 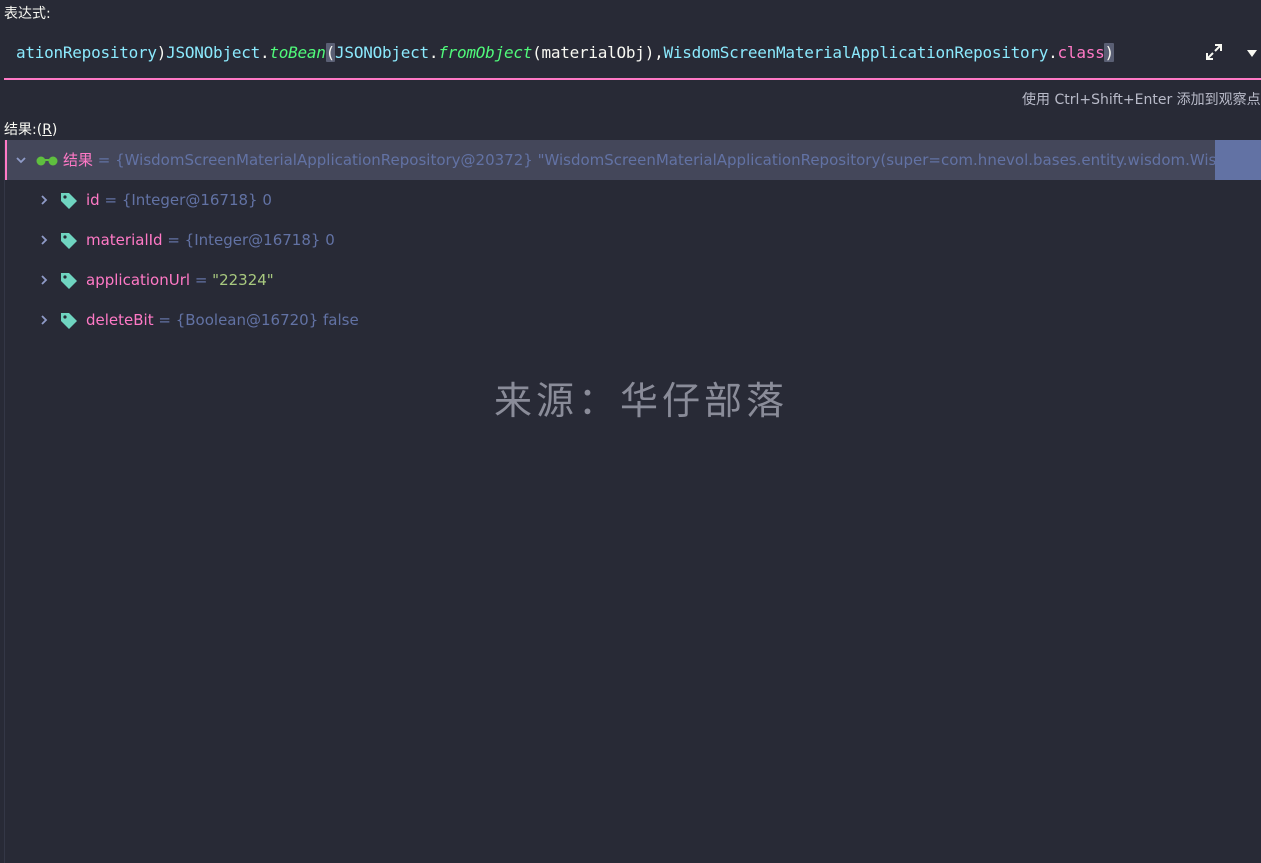 I want to click on watermark: 来源：华仔部落, so click(x=641, y=401).